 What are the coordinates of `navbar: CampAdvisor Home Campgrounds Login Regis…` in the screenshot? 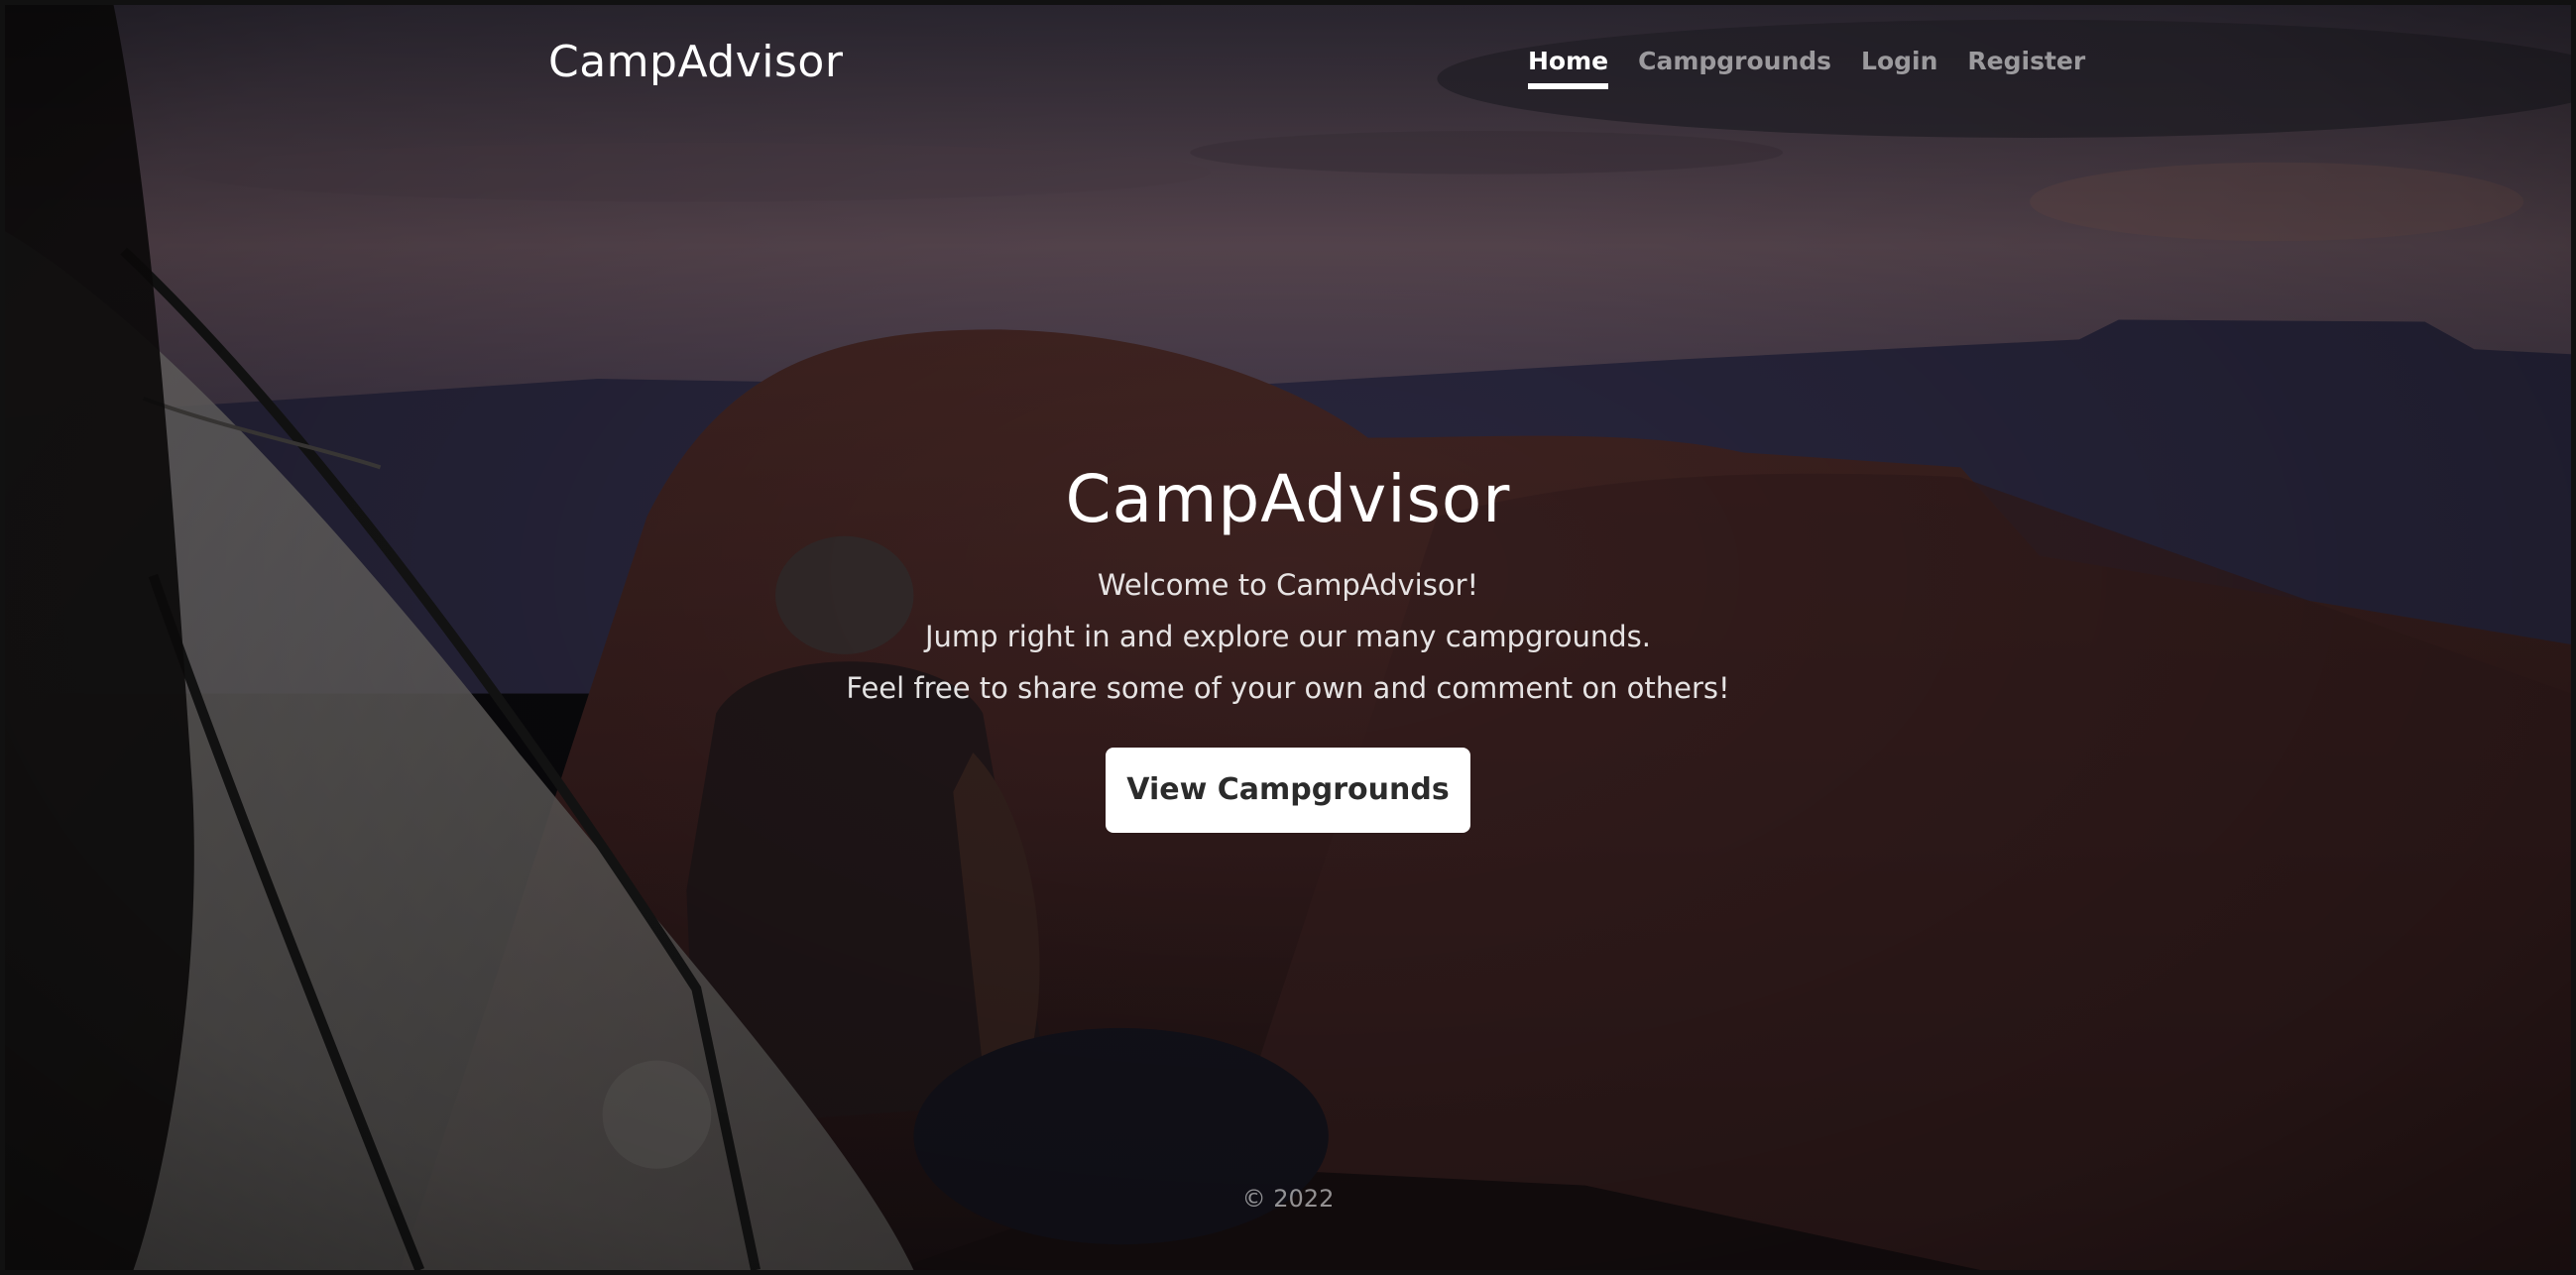 It's located at (1288, 69).